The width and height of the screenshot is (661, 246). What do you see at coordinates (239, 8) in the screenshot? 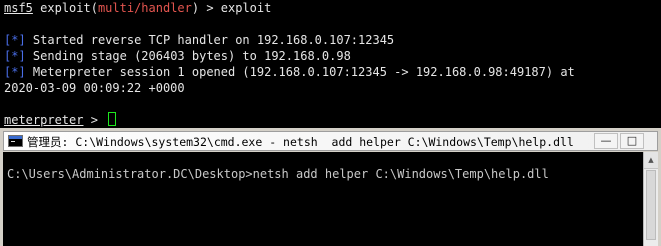
I see `msf-prompt-cmd-tail: > exploit` at bounding box center [239, 8].